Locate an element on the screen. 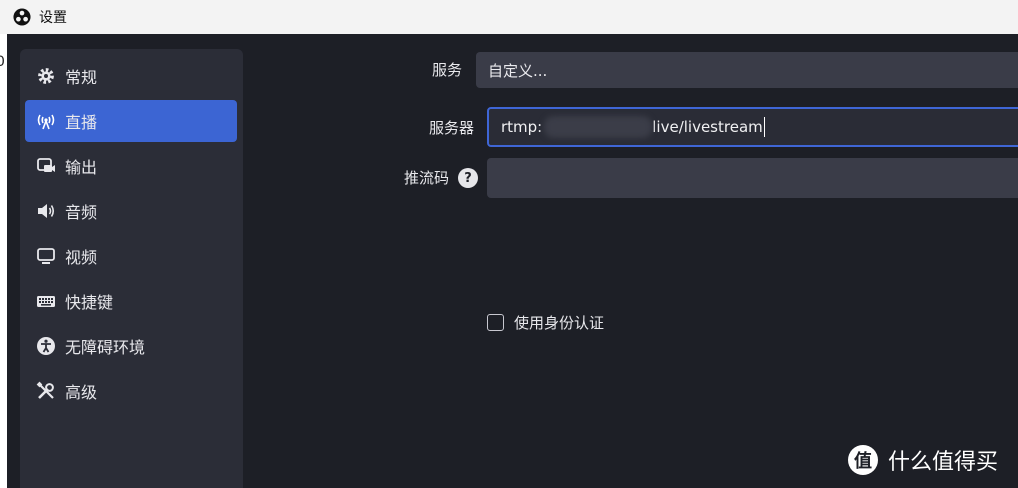  watermark: 值 什么值得买 is located at coordinates (923, 460).